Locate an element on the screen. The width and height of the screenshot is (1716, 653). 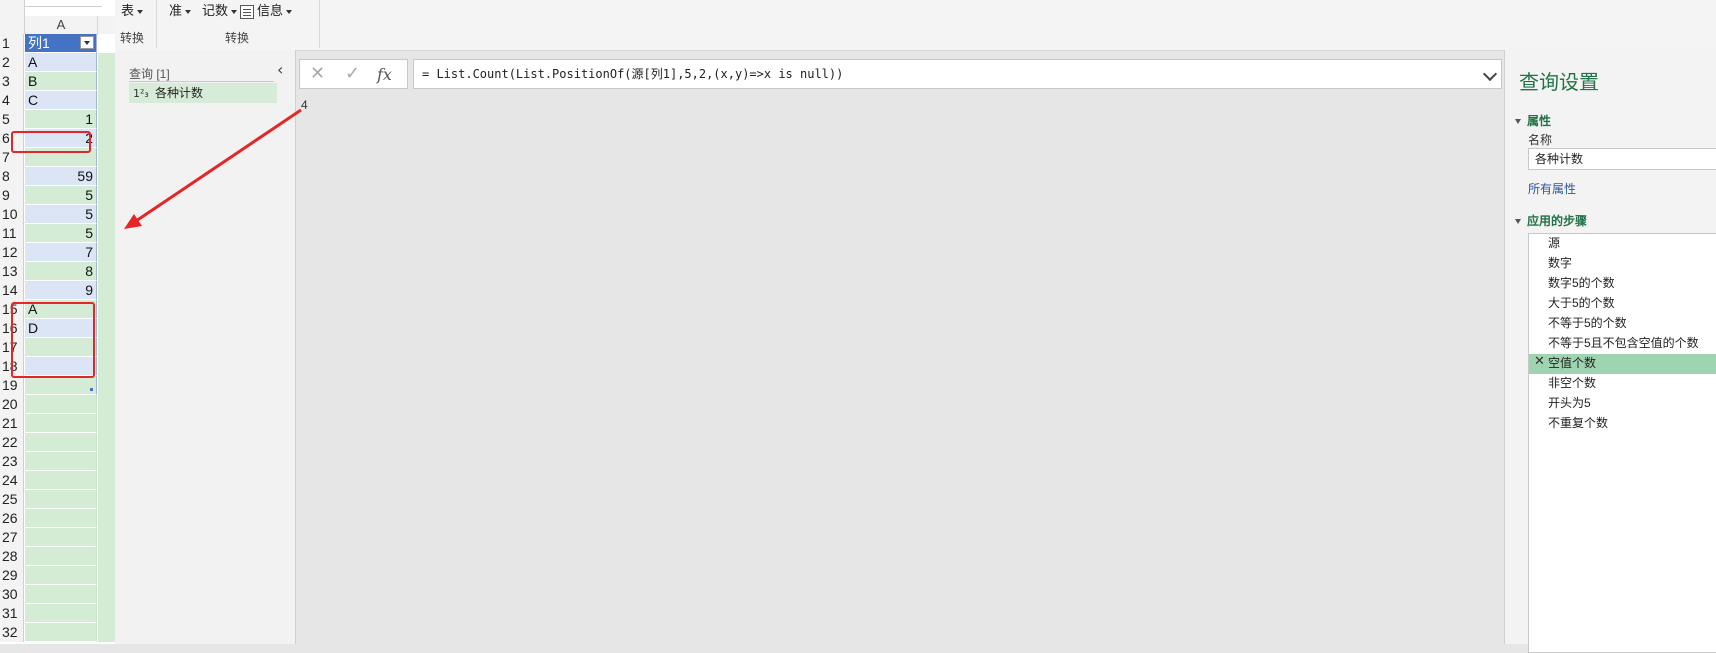
applied-step: ✕ 空值个数 is located at coordinates (1622, 364).